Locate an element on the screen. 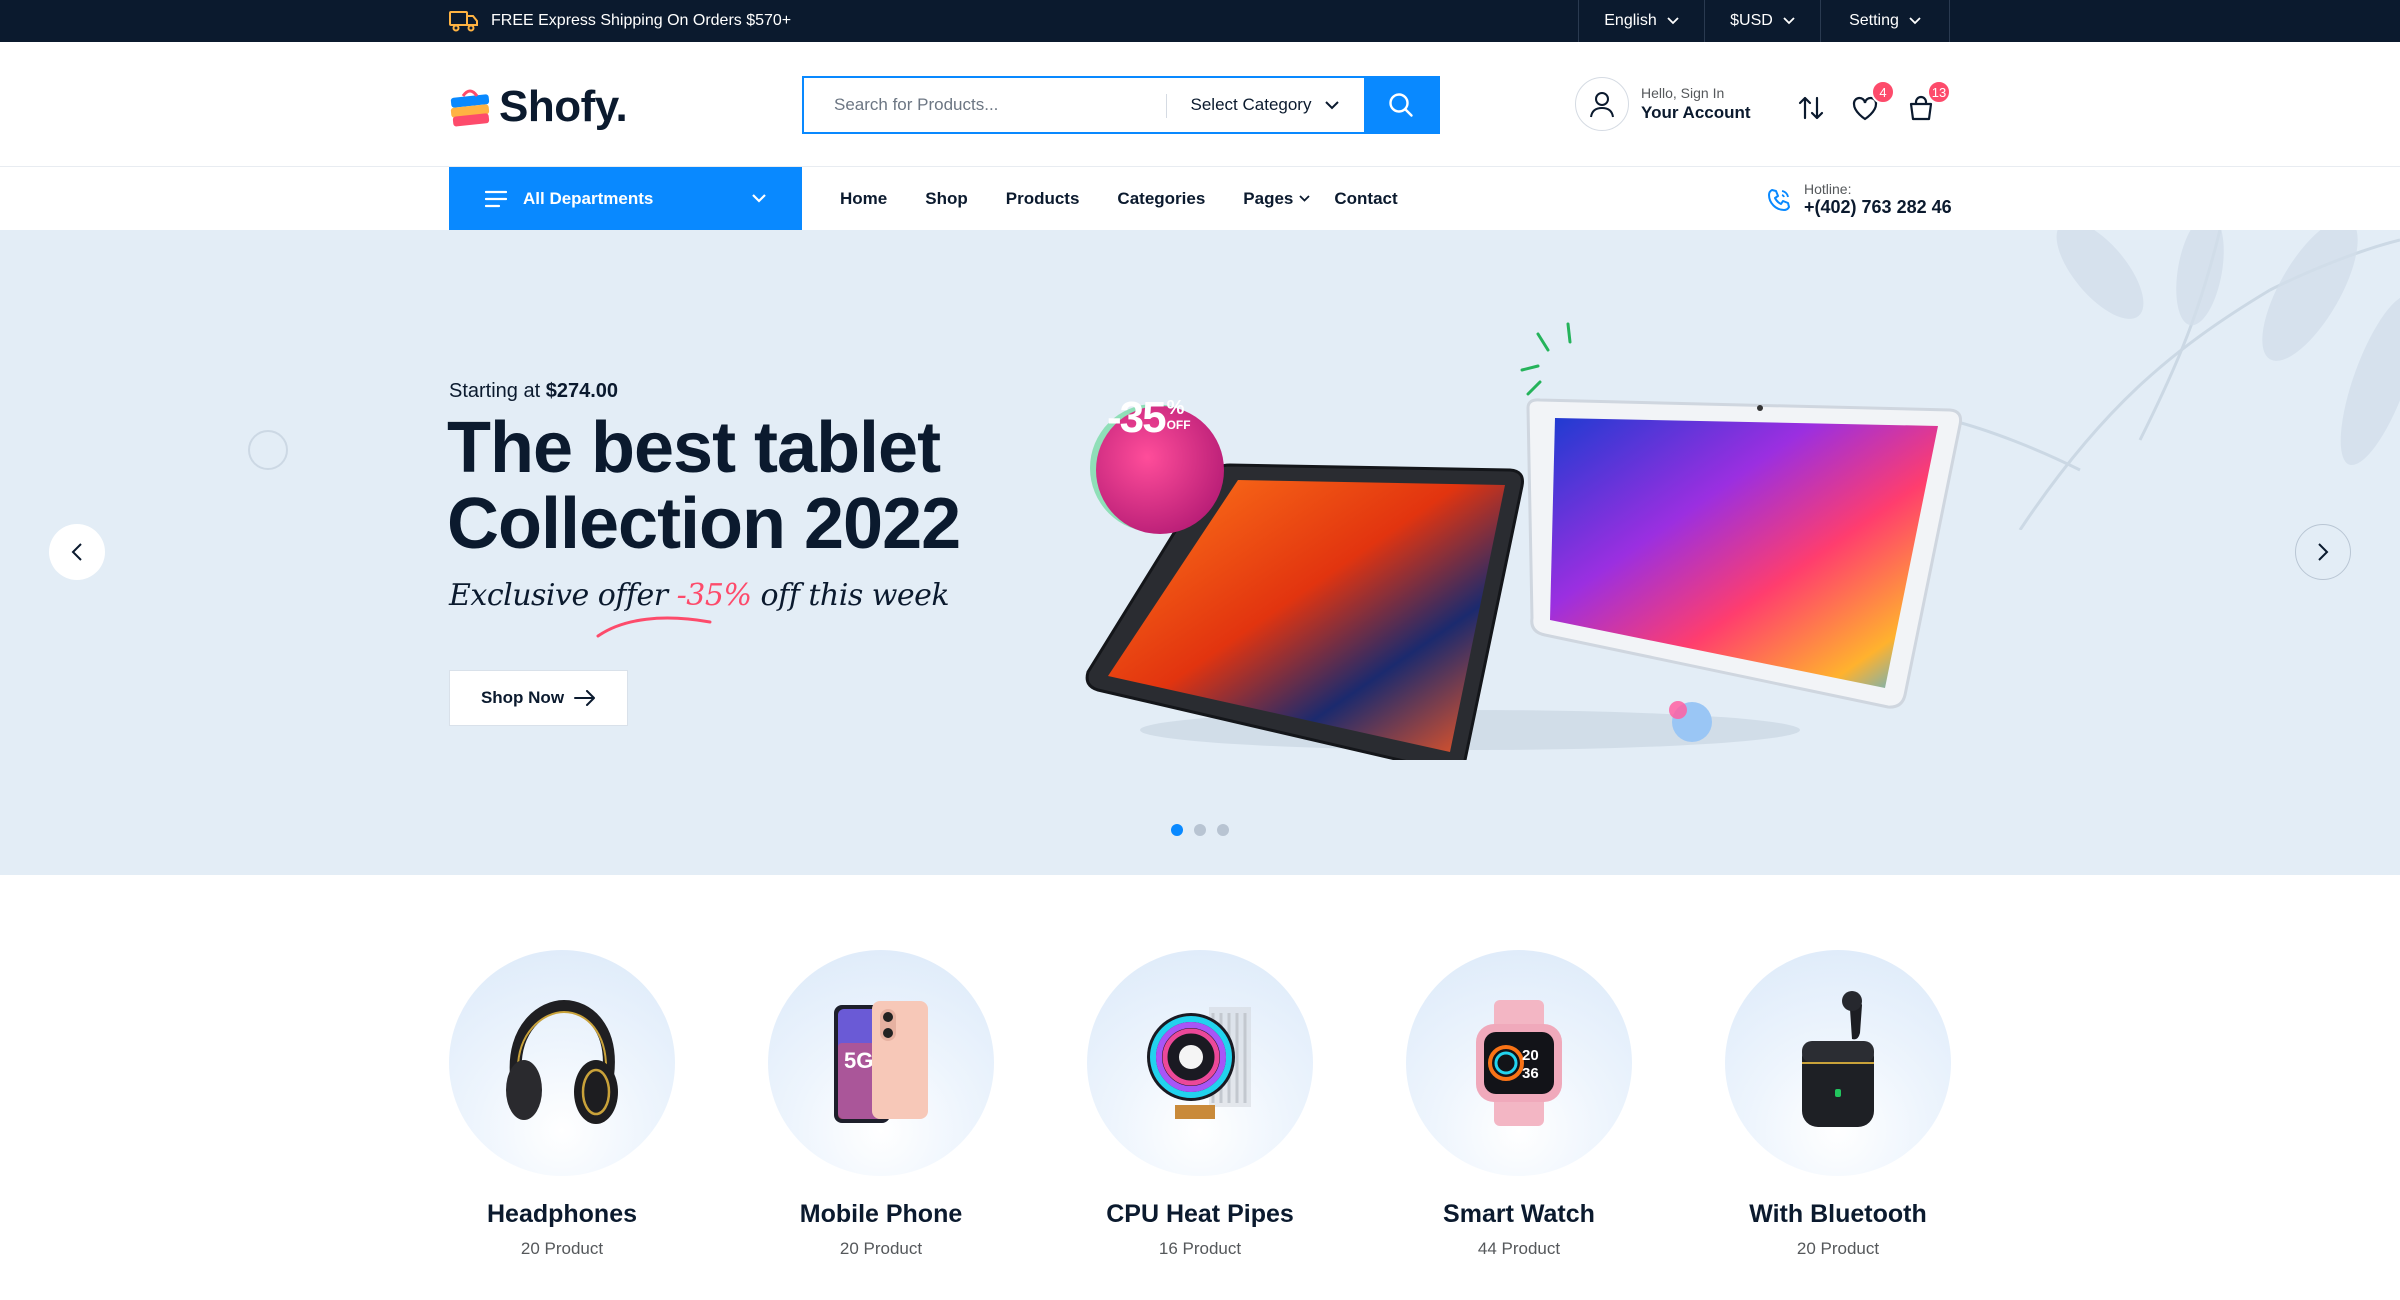 Image resolution: width=2400 pixels, height=1300 pixels. account-menu: Hello, Sign In Your Account is located at coordinates (1663, 104).